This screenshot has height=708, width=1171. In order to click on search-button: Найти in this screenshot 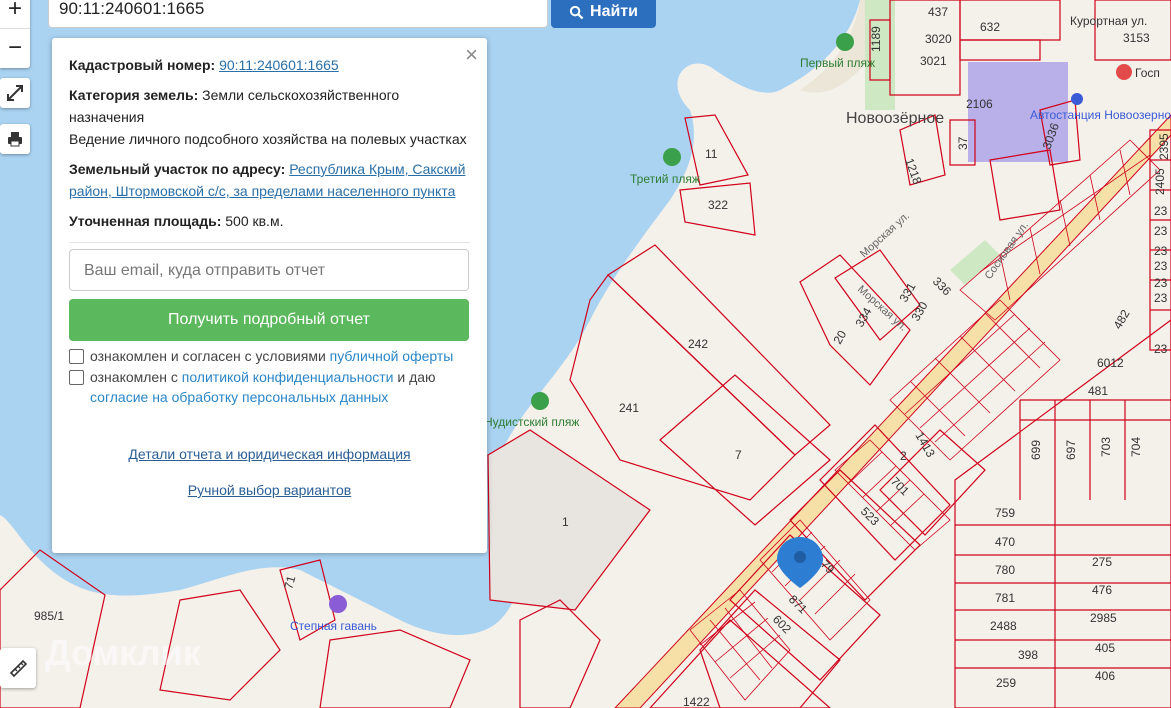, I will do `click(603, 14)`.